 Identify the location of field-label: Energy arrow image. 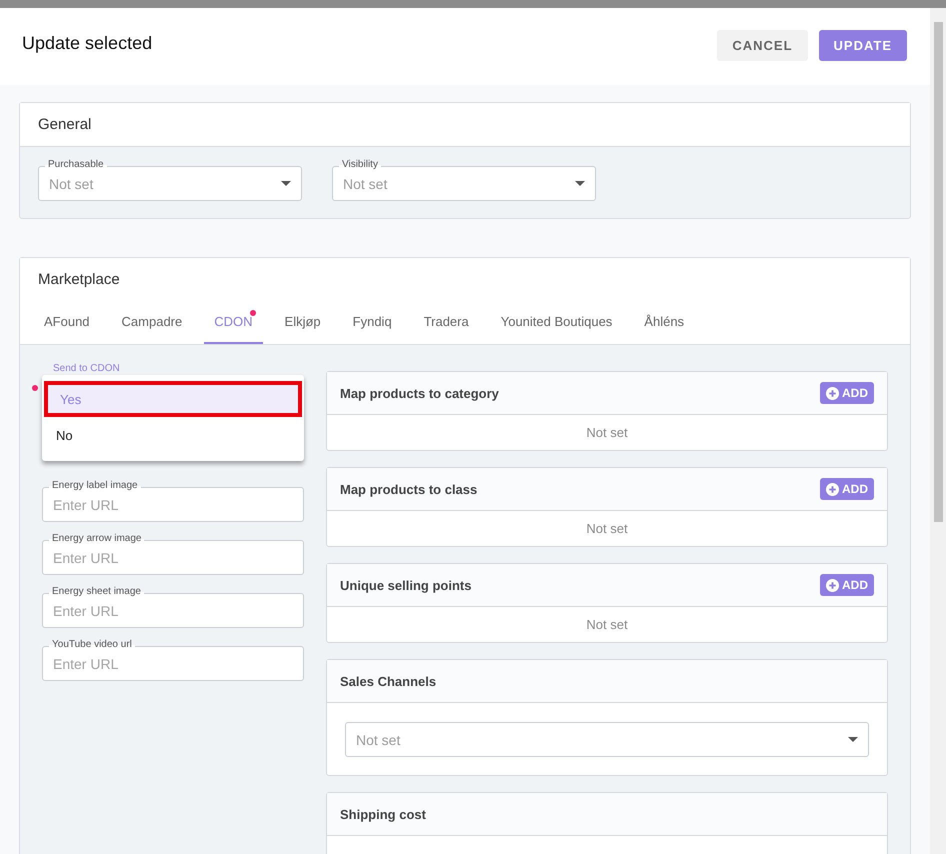
(96, 539).